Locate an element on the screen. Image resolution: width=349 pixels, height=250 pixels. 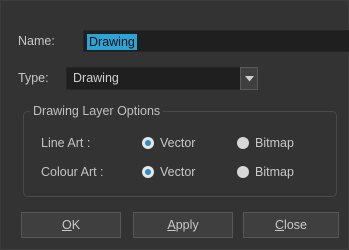
colour-art-bitmap-label: Bitmap is located at coordinates (274, 172).